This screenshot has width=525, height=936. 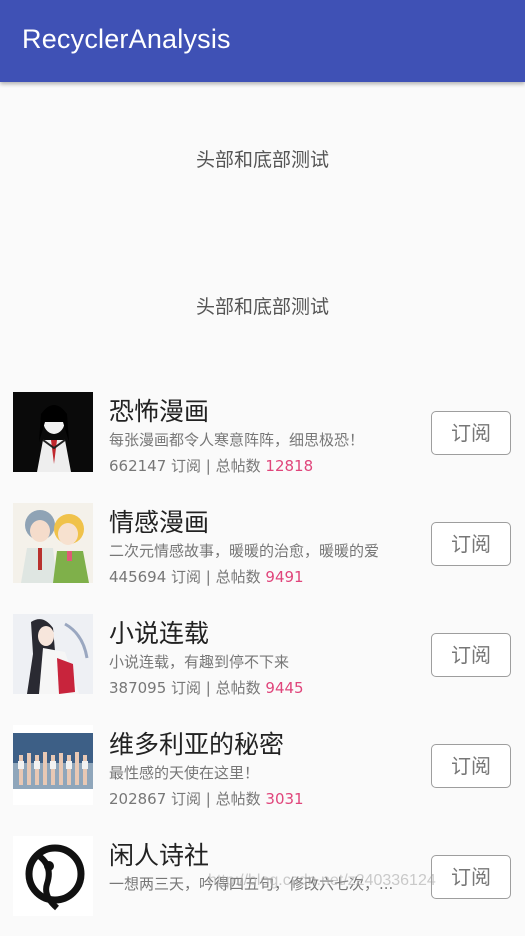 I want to click on item-title: 闲人诗社, so click(x=159, y=855).